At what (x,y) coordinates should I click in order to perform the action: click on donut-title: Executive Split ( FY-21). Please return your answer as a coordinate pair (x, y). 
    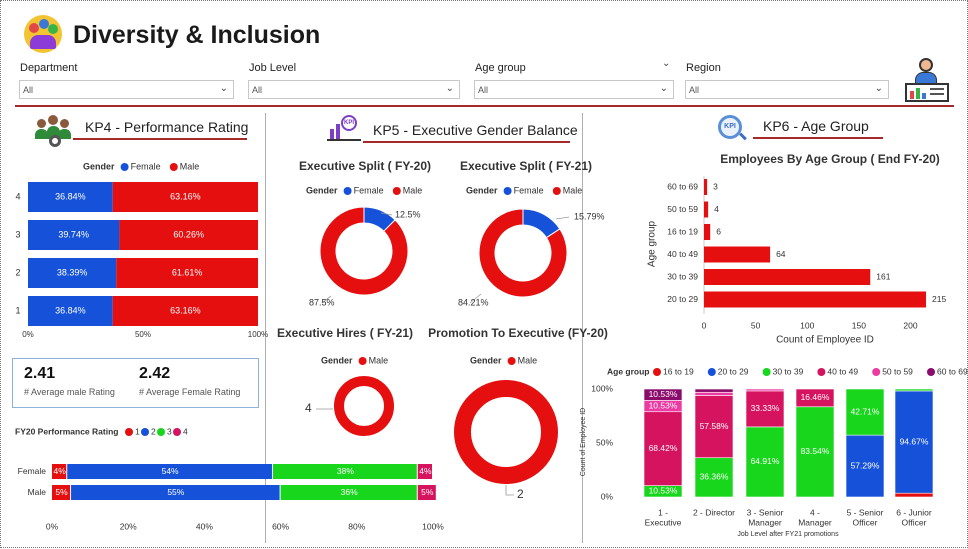
    Looking at the image, I should click on (526, 166).